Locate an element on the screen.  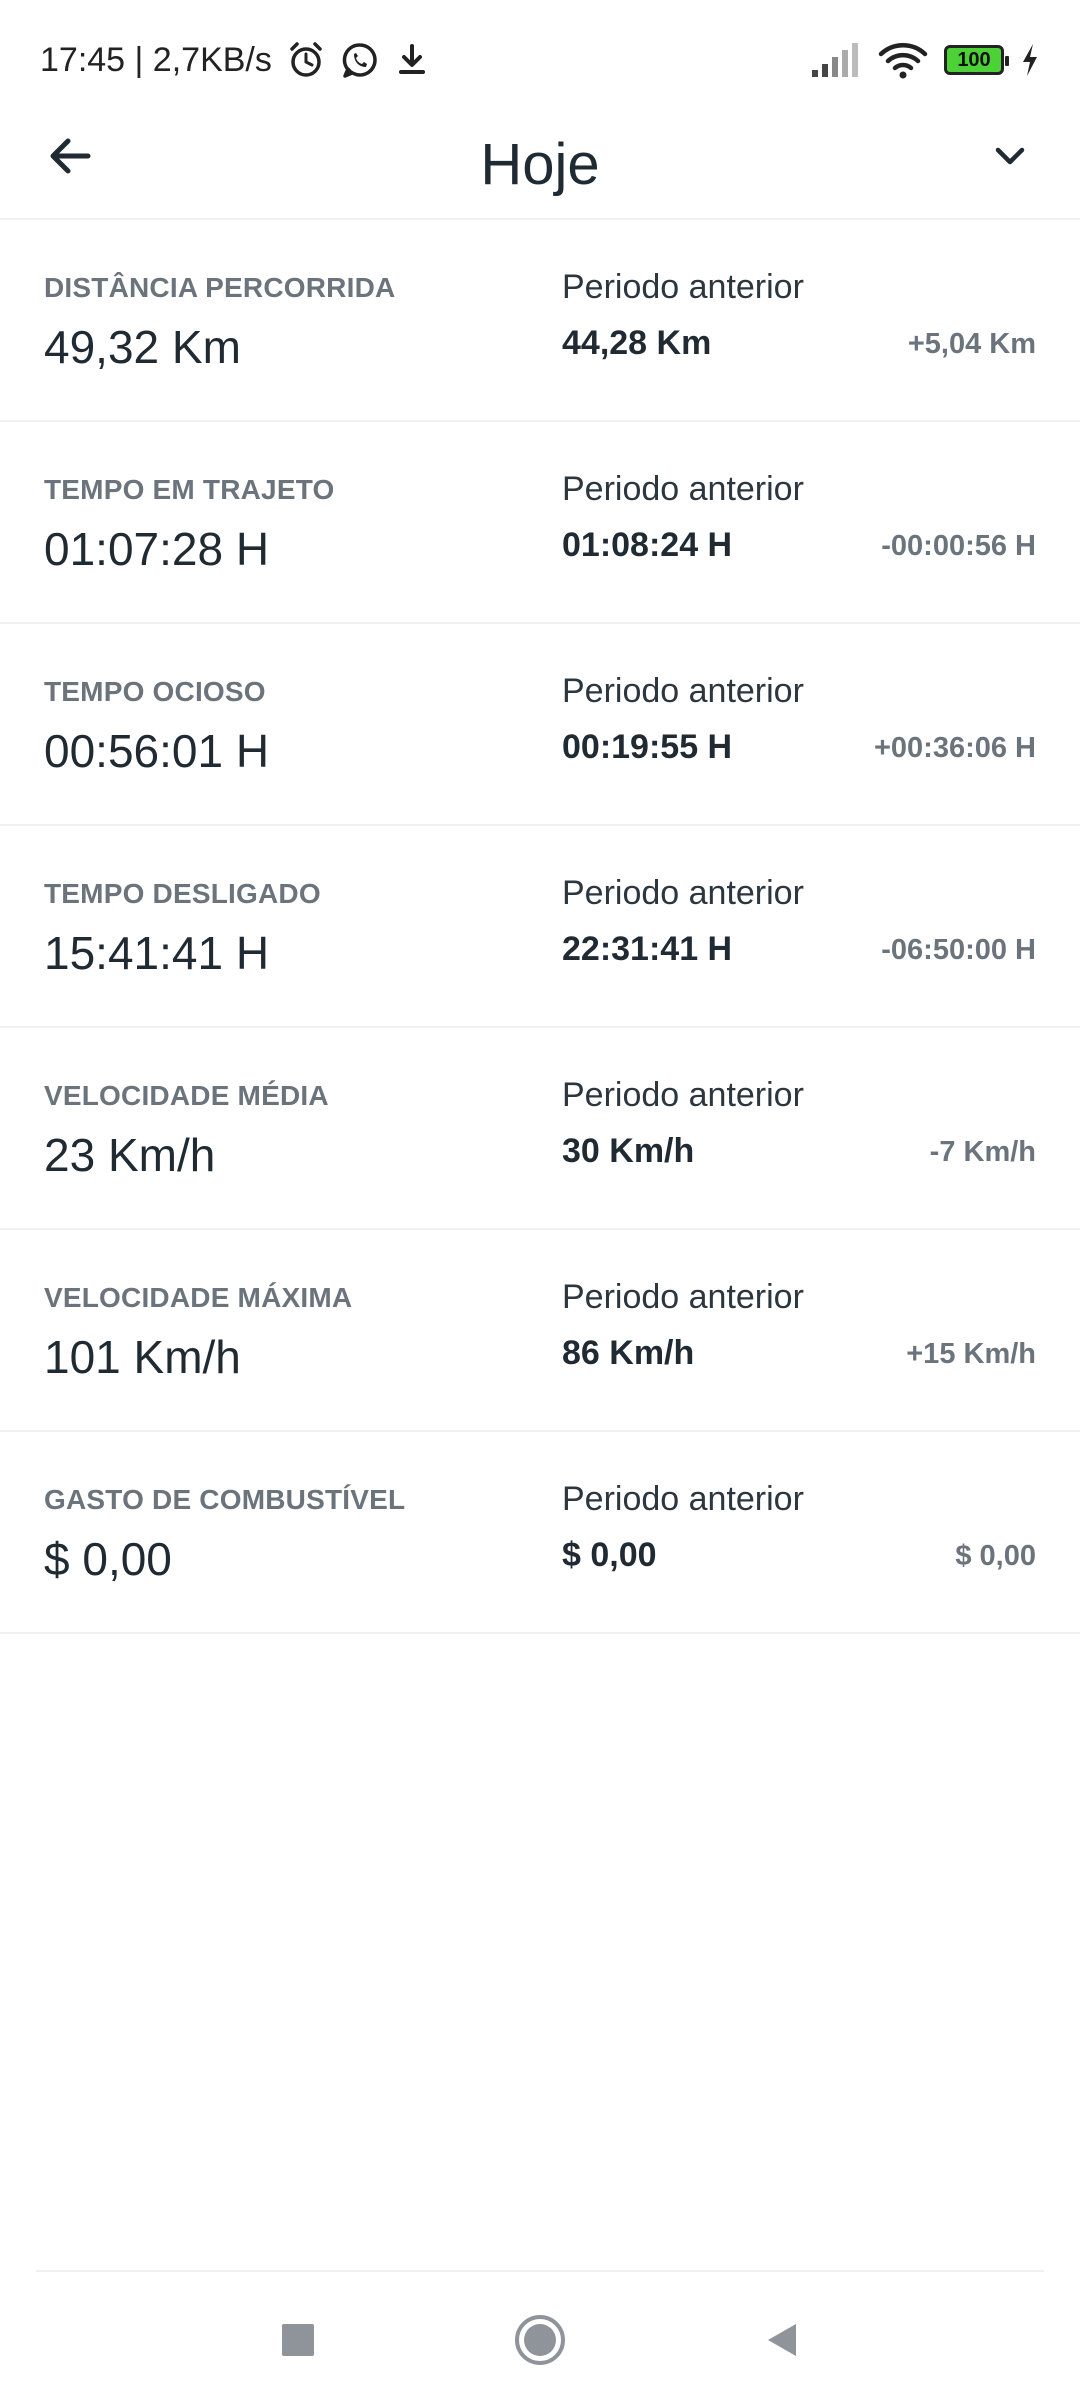
metric-value: 01:07:28 H is located at coordinates (157, 549).